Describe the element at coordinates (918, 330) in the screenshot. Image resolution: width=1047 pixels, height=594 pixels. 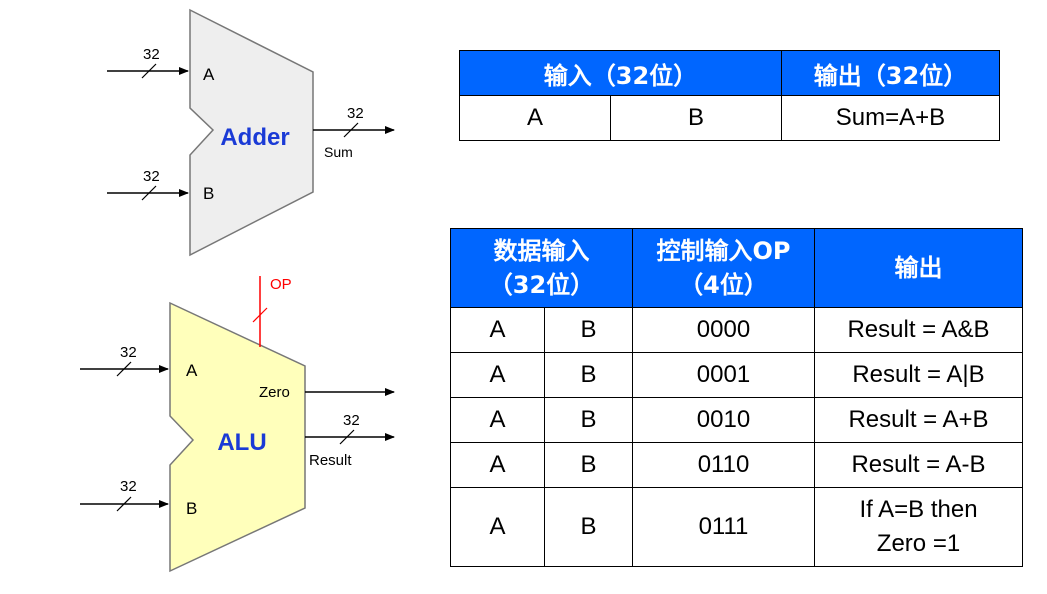
I see `alu-table-cell-output: Result = A&B` at that location.